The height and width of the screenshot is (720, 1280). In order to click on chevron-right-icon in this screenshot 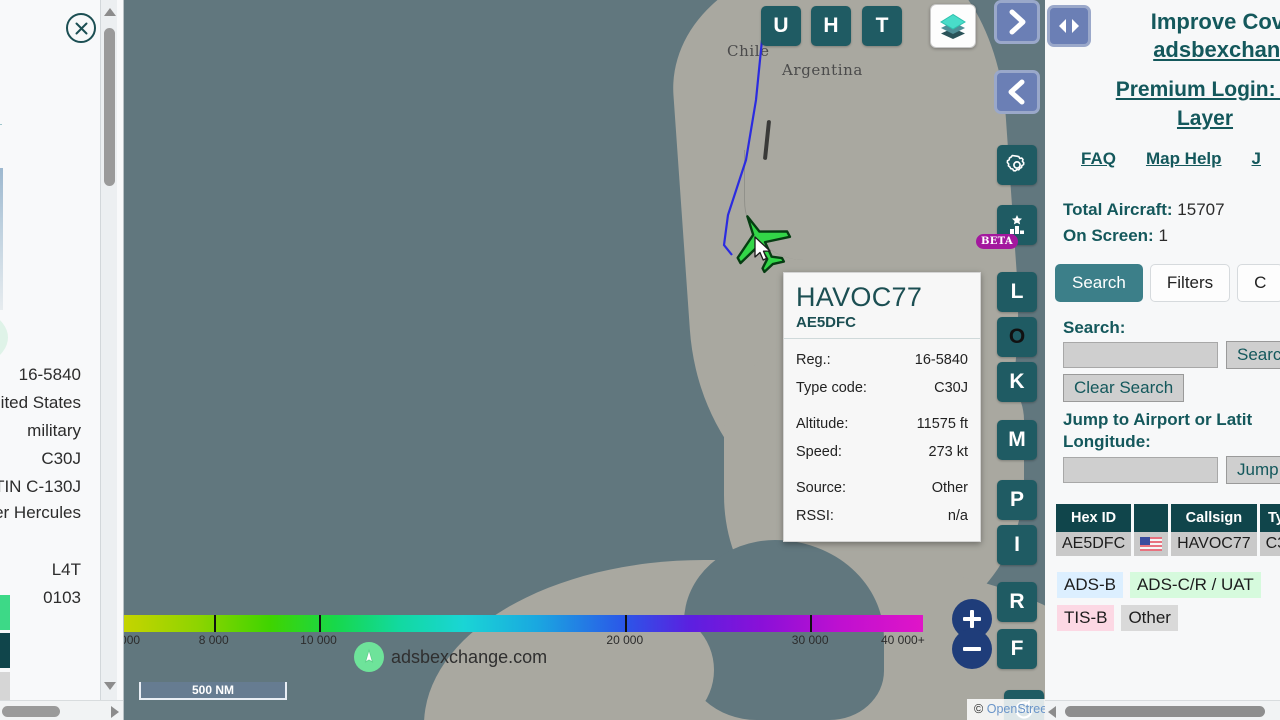, I will do `click(1017, 22)`.